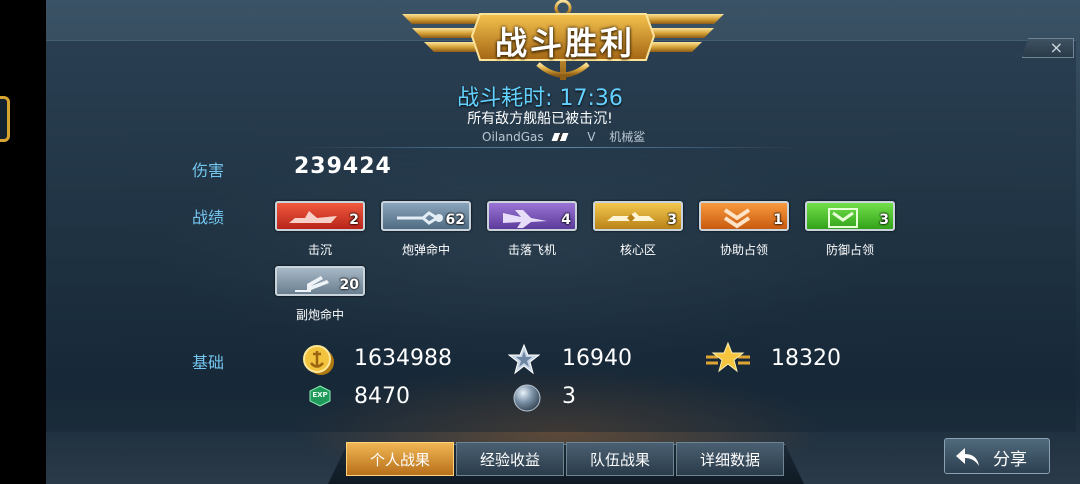  Describe the element at coordinates (967, 457) in the screenshot. I see `share-arrow-icon` at that location.